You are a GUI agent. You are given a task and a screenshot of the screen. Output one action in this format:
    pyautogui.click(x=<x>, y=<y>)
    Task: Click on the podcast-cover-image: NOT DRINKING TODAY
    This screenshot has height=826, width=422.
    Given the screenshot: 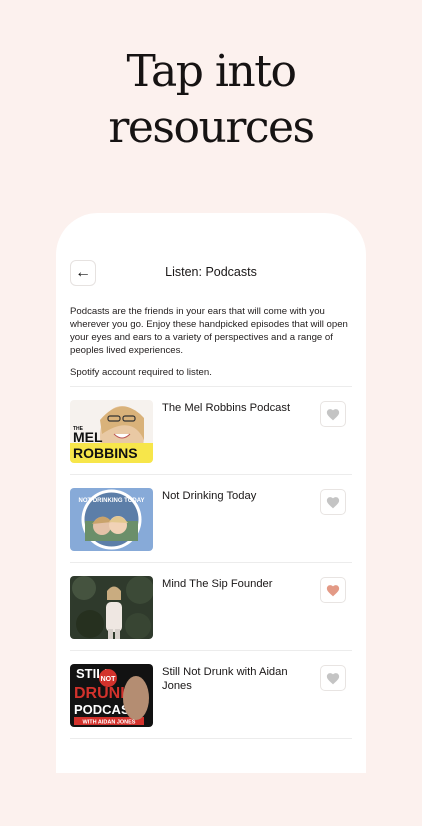 What is the action you would take?
    pyautogui.click(x=111, y=519)
    